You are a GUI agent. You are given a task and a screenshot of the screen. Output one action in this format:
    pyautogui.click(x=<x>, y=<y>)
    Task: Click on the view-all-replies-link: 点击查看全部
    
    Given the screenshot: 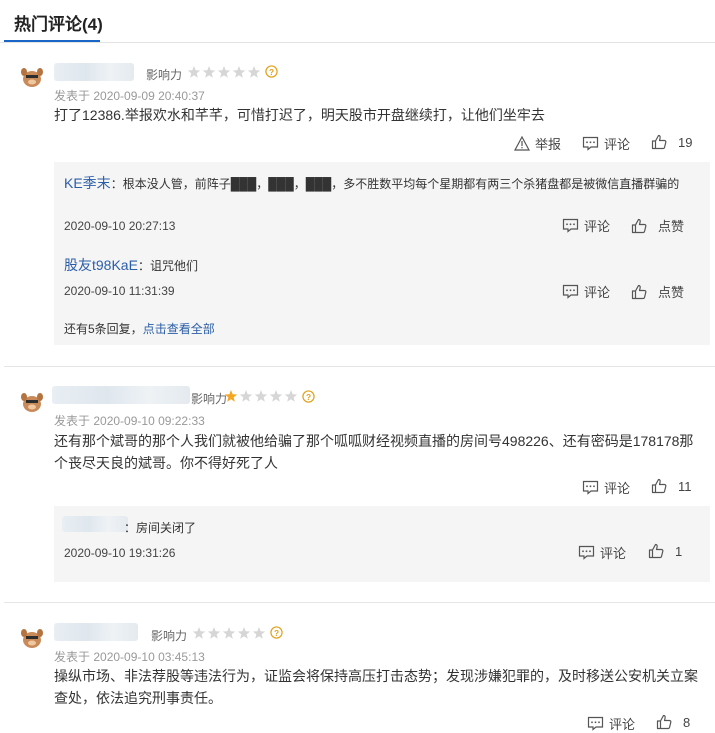 What is the action you would take?
    pyautogui.click(x=179, y=329)
    